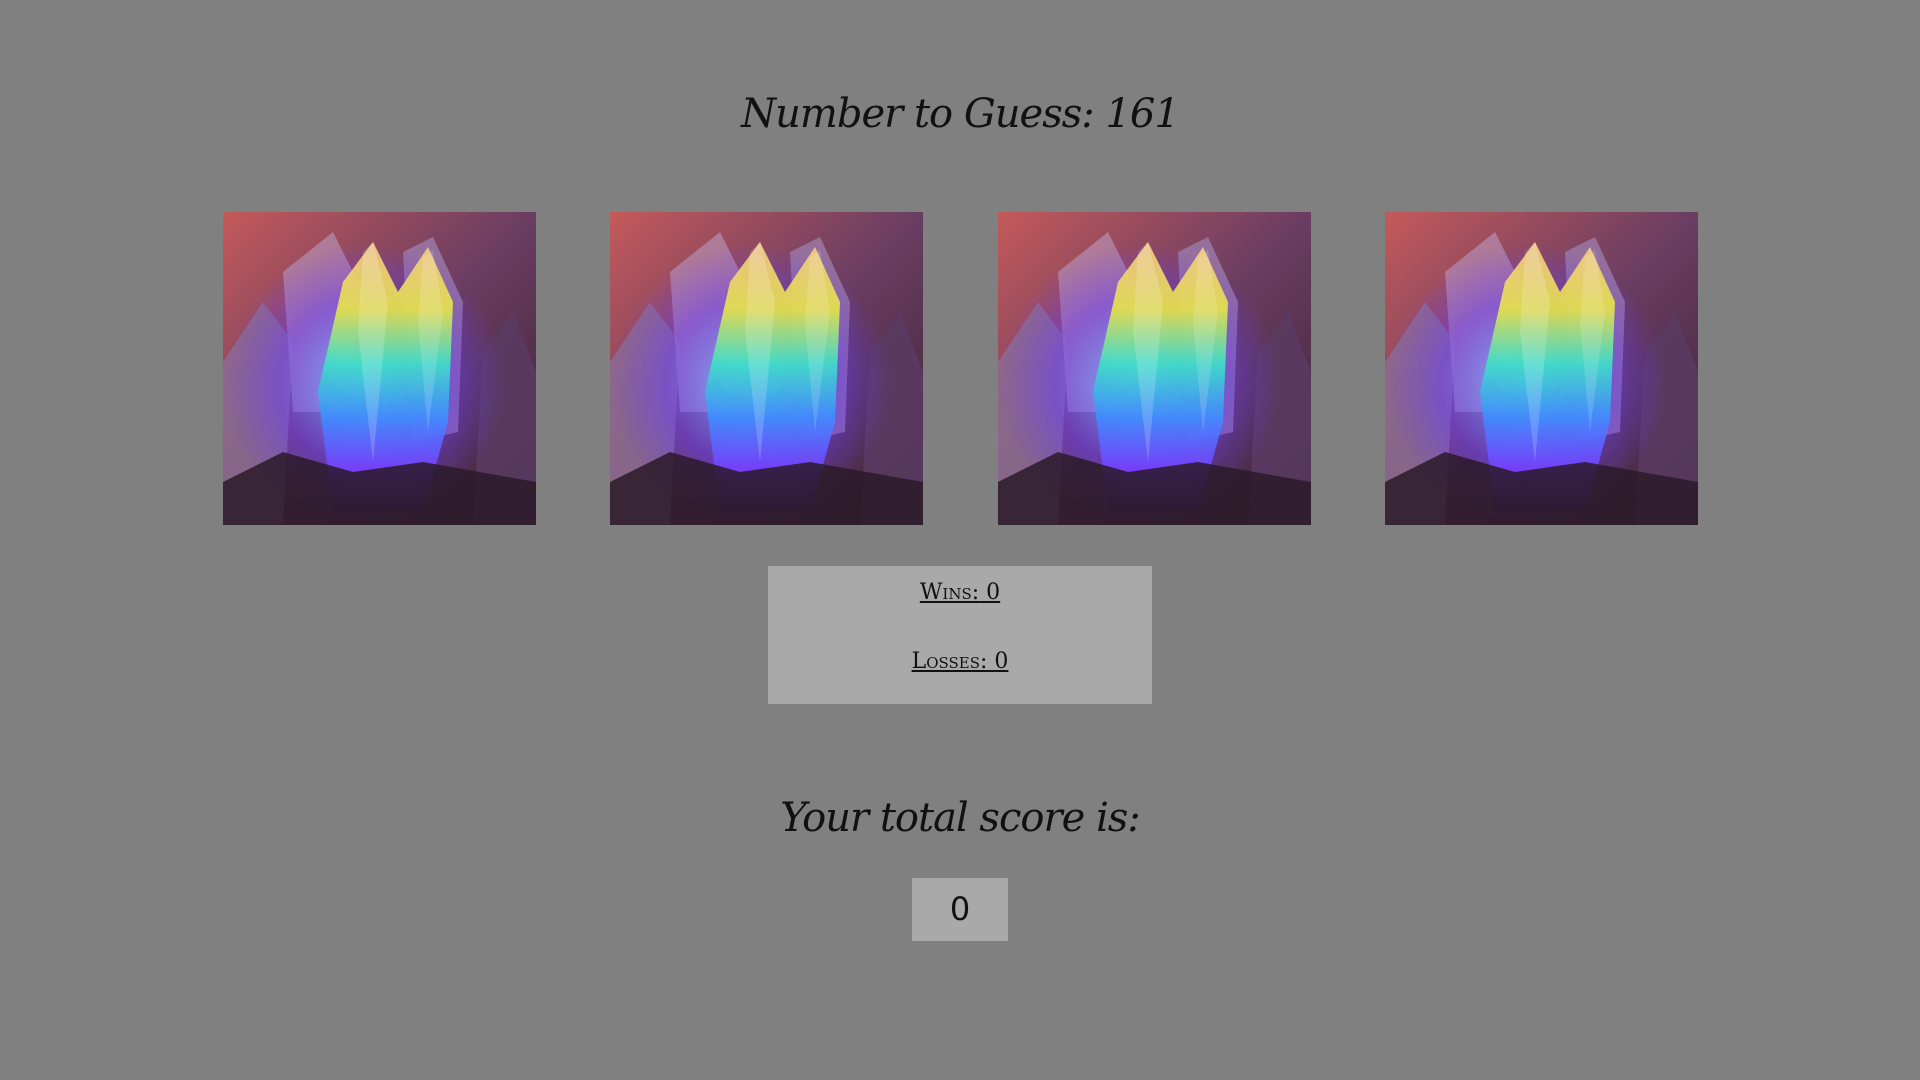 The width and height of the screenshot is (1920, 1080). I want to click on number-to-guess-heading: Number to Guess: 161, so click(960, 114).